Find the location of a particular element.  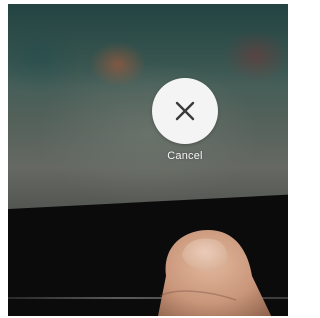

cancel-label: Cancel is located at coordinates (185, 156).